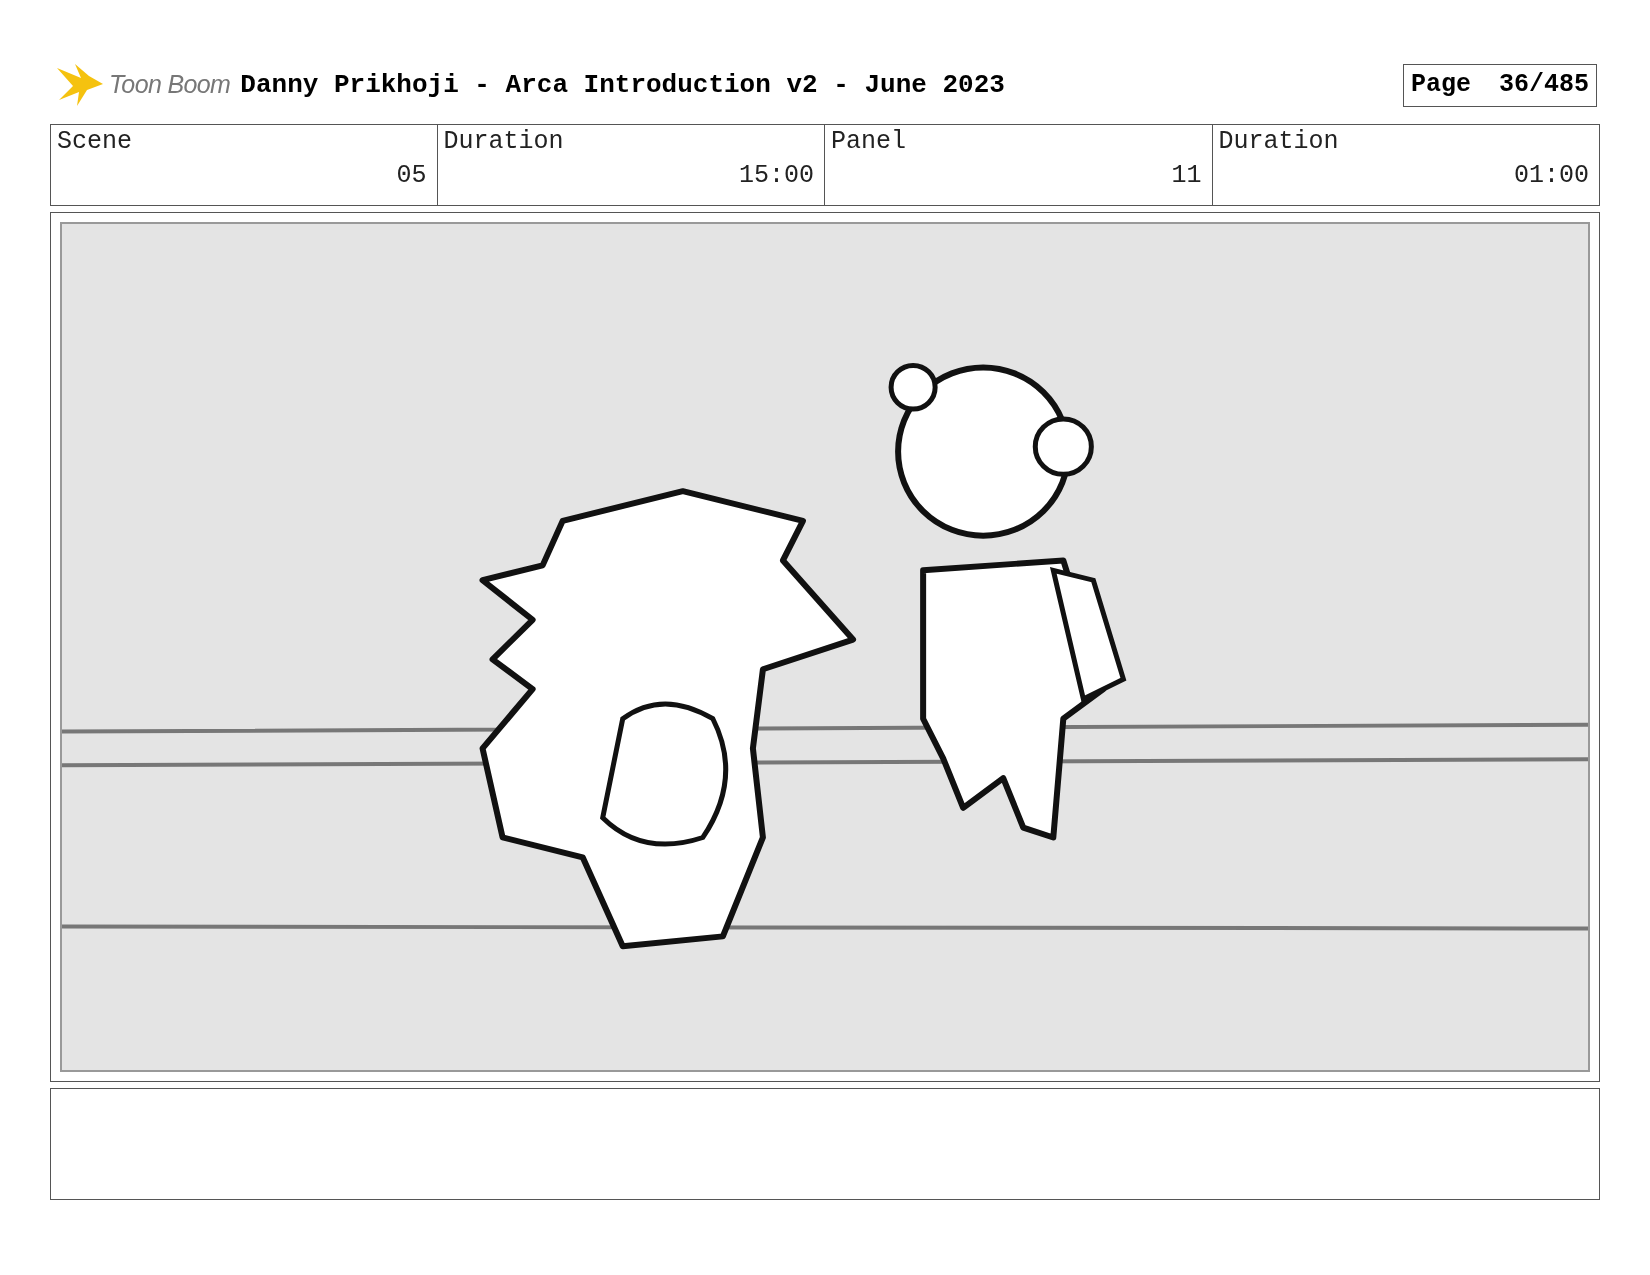 This screenshot has height=1275, width=1650. Describe the element at coordinates (80, 85) in the screenshot. I see `starburst-icon` at that location.